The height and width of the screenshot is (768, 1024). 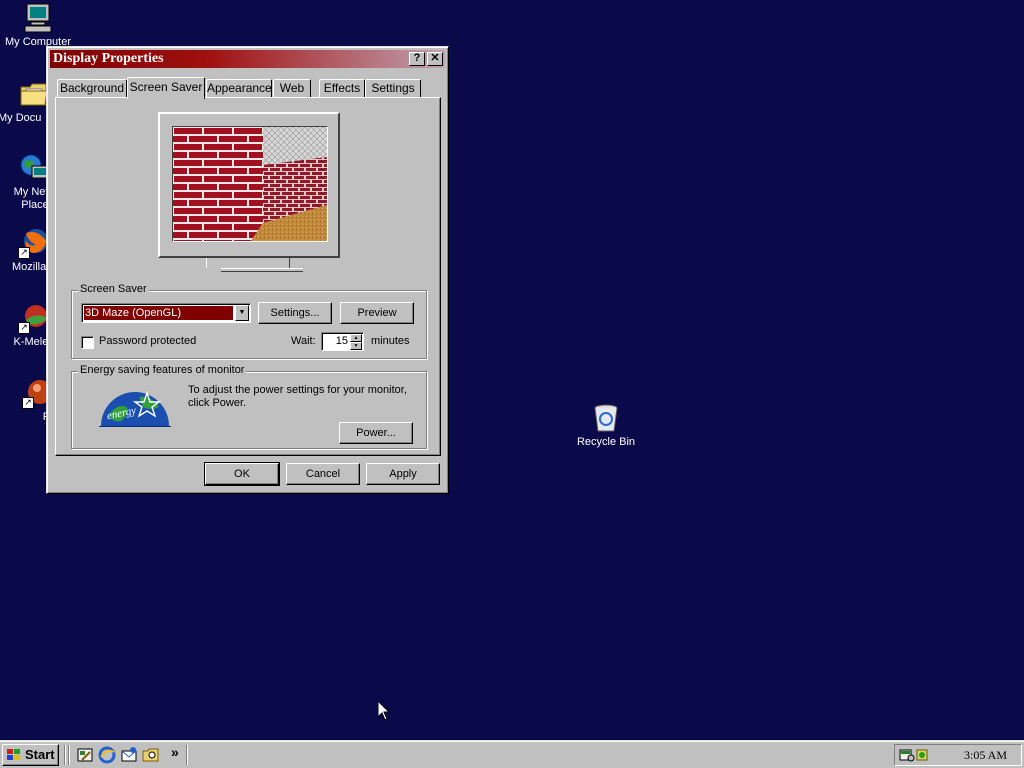 I want to click on close-button: ✕, so click(x=435, y=59).